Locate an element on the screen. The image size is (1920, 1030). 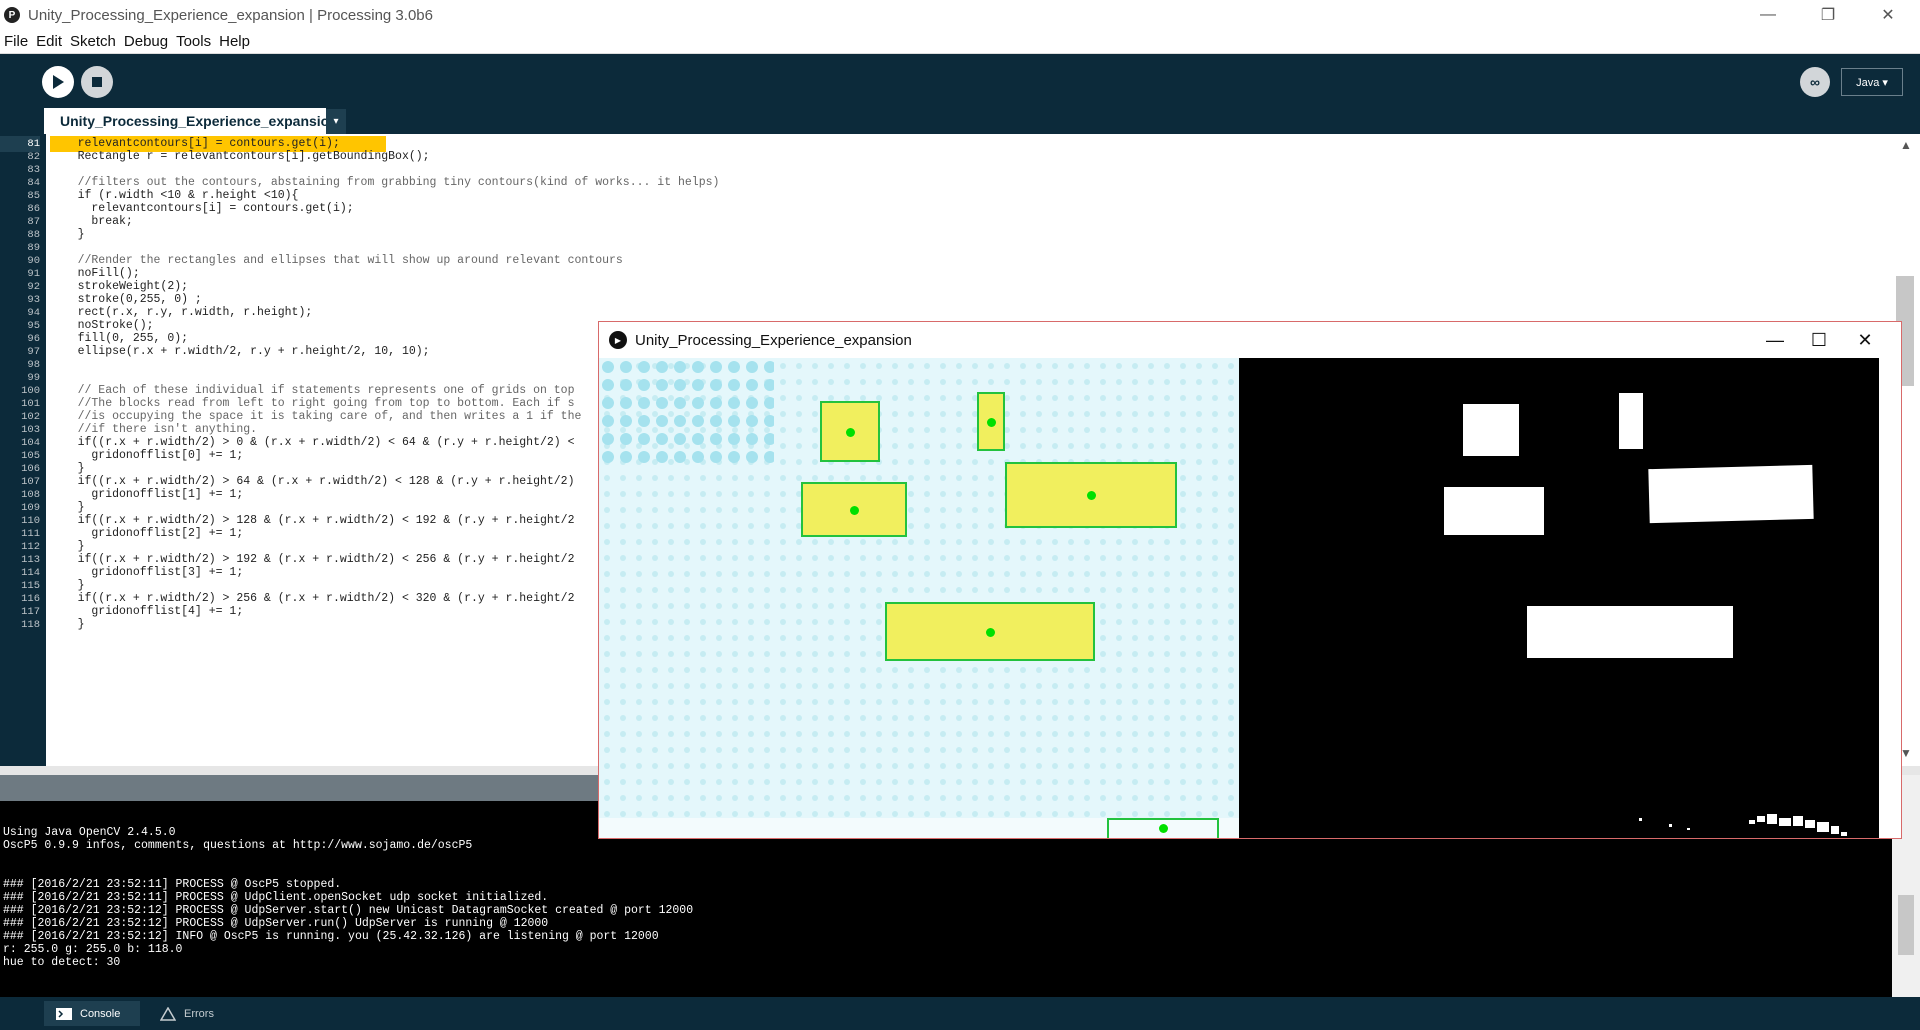
sketch-window-titlebar: ▶ Unity_Processing_Experience_expansion is located at coordinates (1250, 340).